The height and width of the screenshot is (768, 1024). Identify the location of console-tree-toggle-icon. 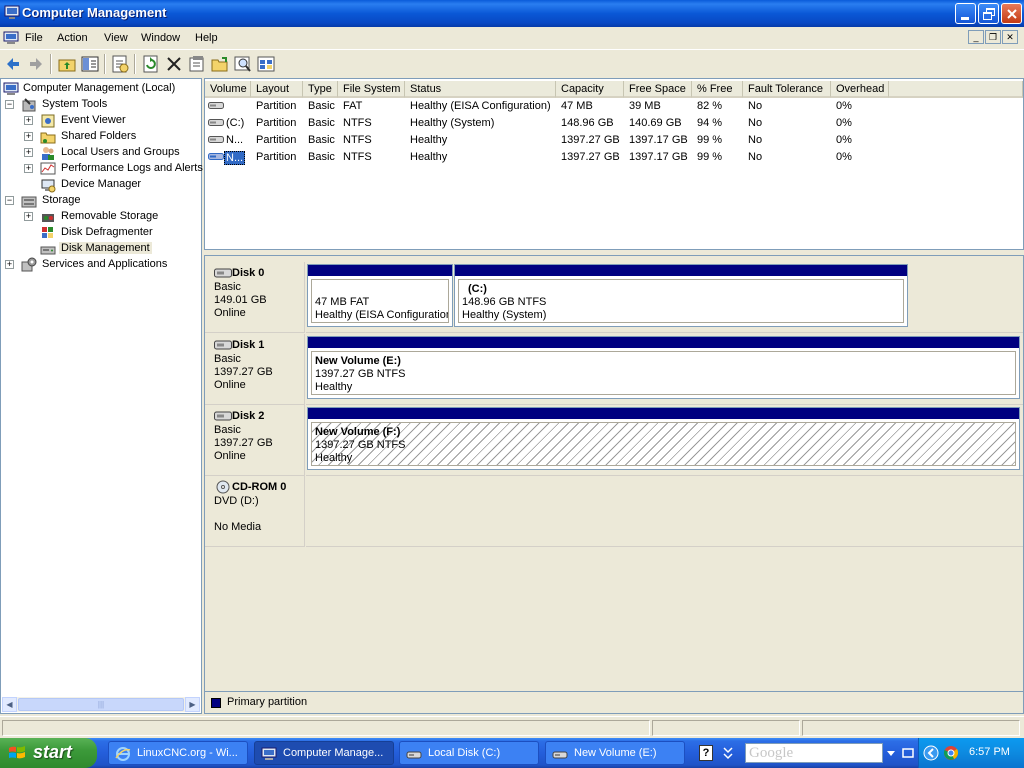
(90, 64).